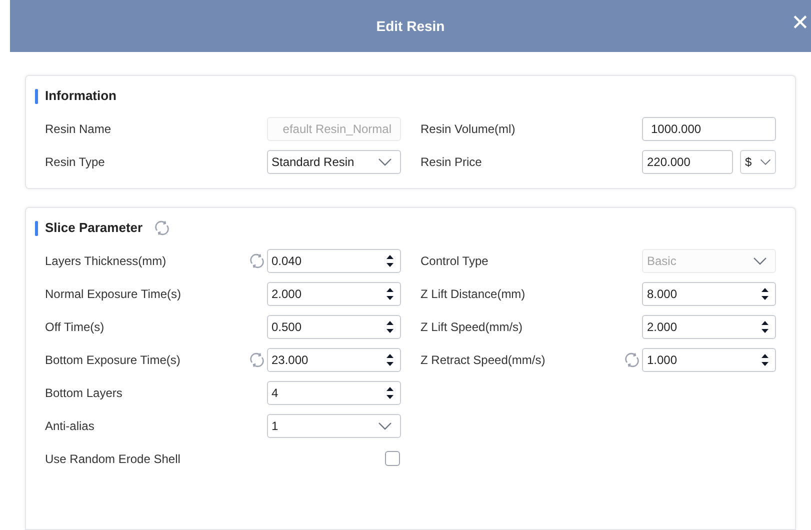 The height and width of the screenshot is (530, 811). What do you see at coordinates (333, 326) in the screenshot?
I see `number-field: 0.500` at bounding box center [333, 326].